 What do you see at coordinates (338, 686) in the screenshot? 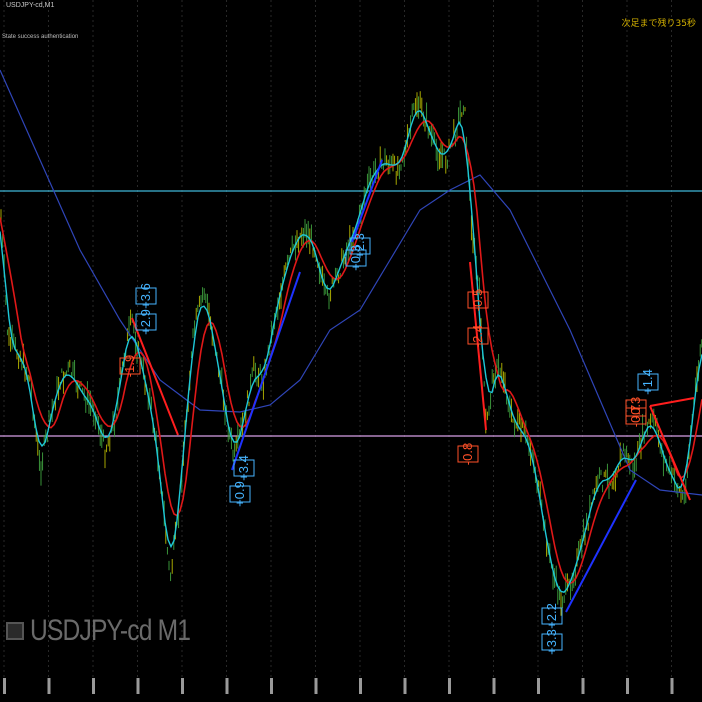
I see `time-axis-ticks` at bounding box center [338, 686].